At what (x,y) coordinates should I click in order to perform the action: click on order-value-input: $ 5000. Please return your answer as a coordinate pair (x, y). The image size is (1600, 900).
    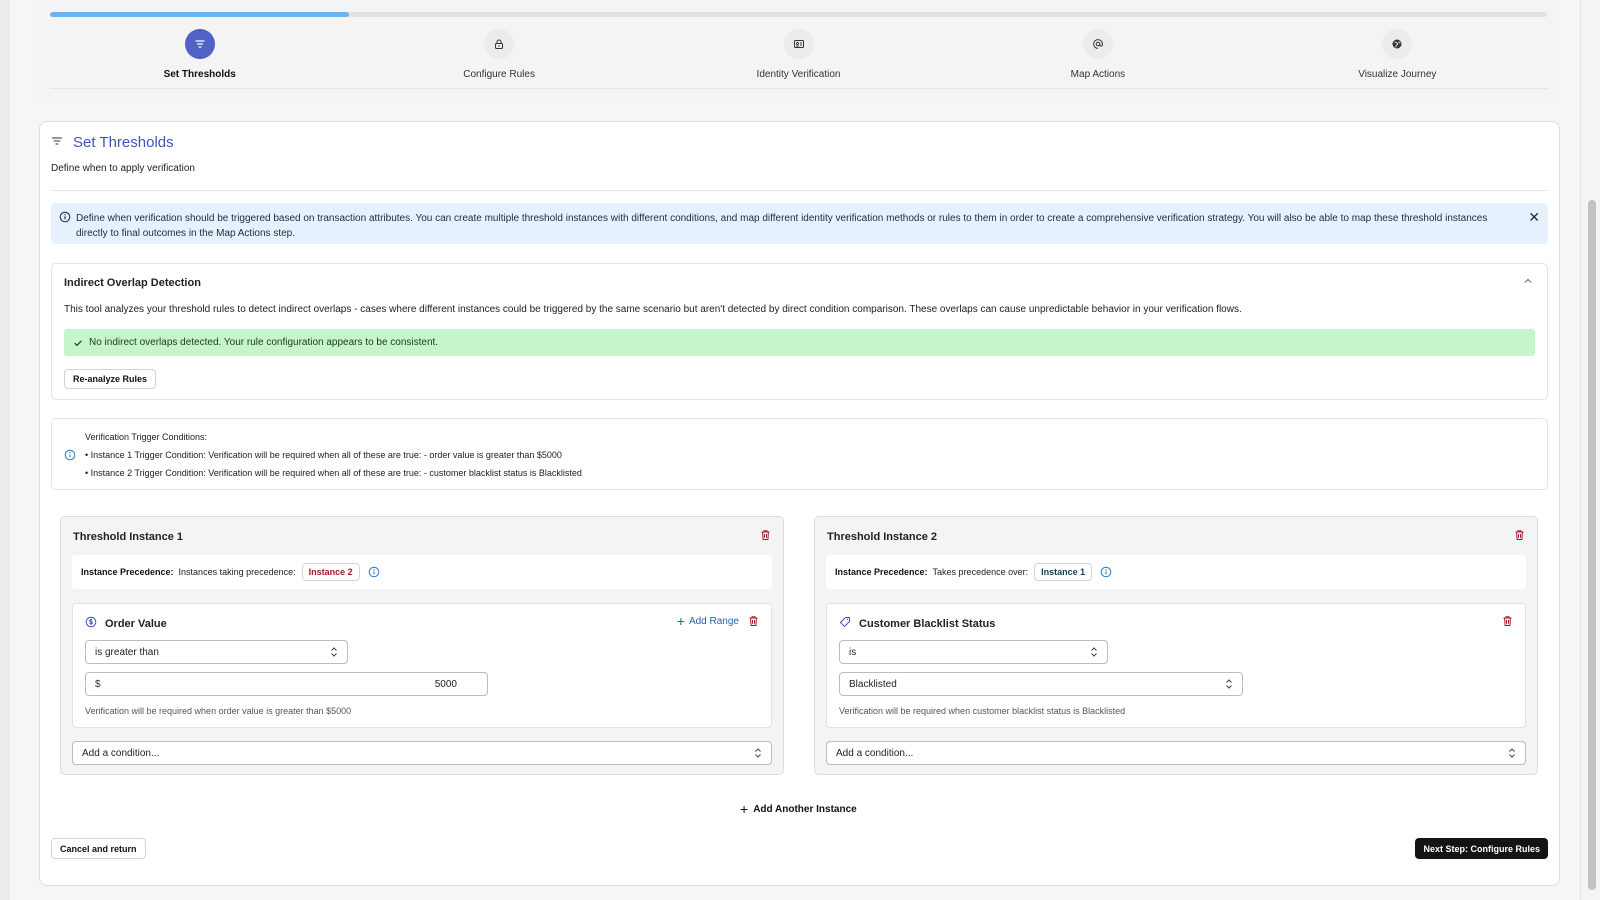
    Looking at the image, I should click on (286, 684).